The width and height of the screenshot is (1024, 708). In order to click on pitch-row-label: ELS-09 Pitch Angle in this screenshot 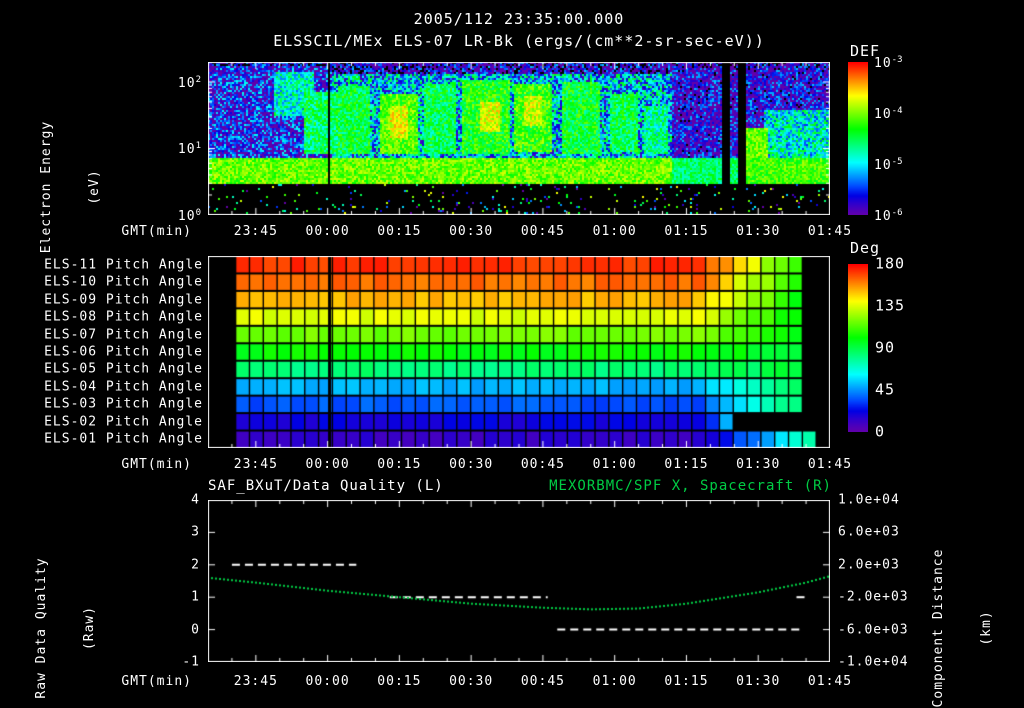, I will do `click(123, 300)`.